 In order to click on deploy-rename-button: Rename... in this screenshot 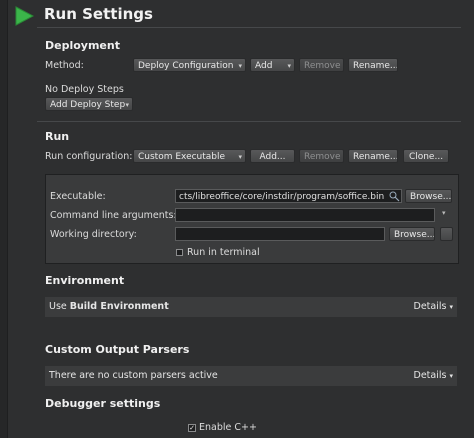, I will do `click(373, 65)`.